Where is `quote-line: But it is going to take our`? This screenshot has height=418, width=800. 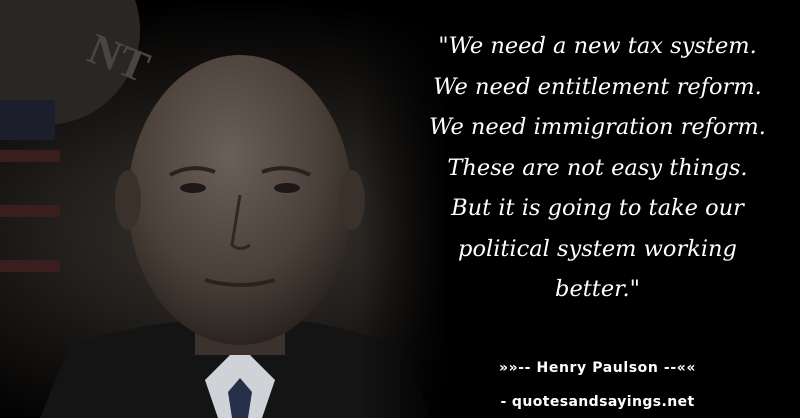
quote-line: But it is going to take our is located at coordinates (597, 208).